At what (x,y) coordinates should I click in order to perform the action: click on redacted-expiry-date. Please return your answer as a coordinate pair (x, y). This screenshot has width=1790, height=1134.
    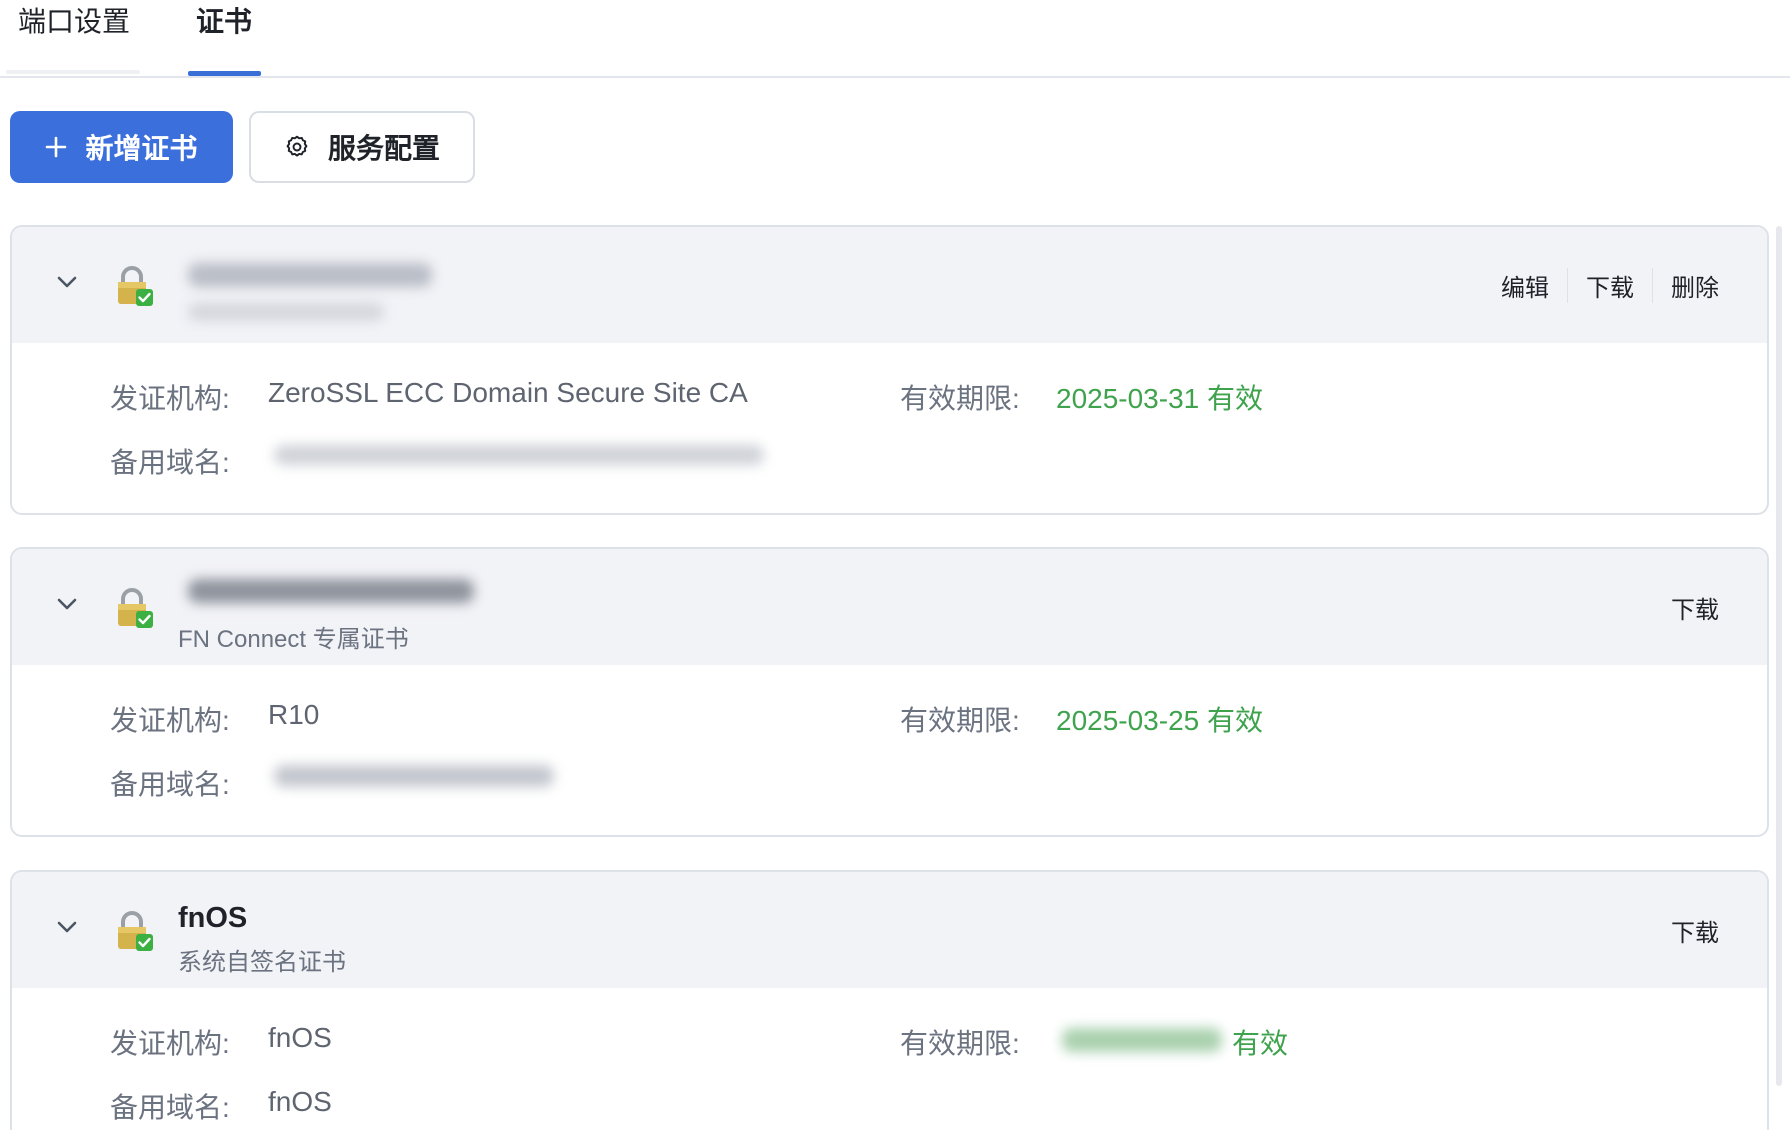
    Looking at the image, I should click on (1142, 1040).